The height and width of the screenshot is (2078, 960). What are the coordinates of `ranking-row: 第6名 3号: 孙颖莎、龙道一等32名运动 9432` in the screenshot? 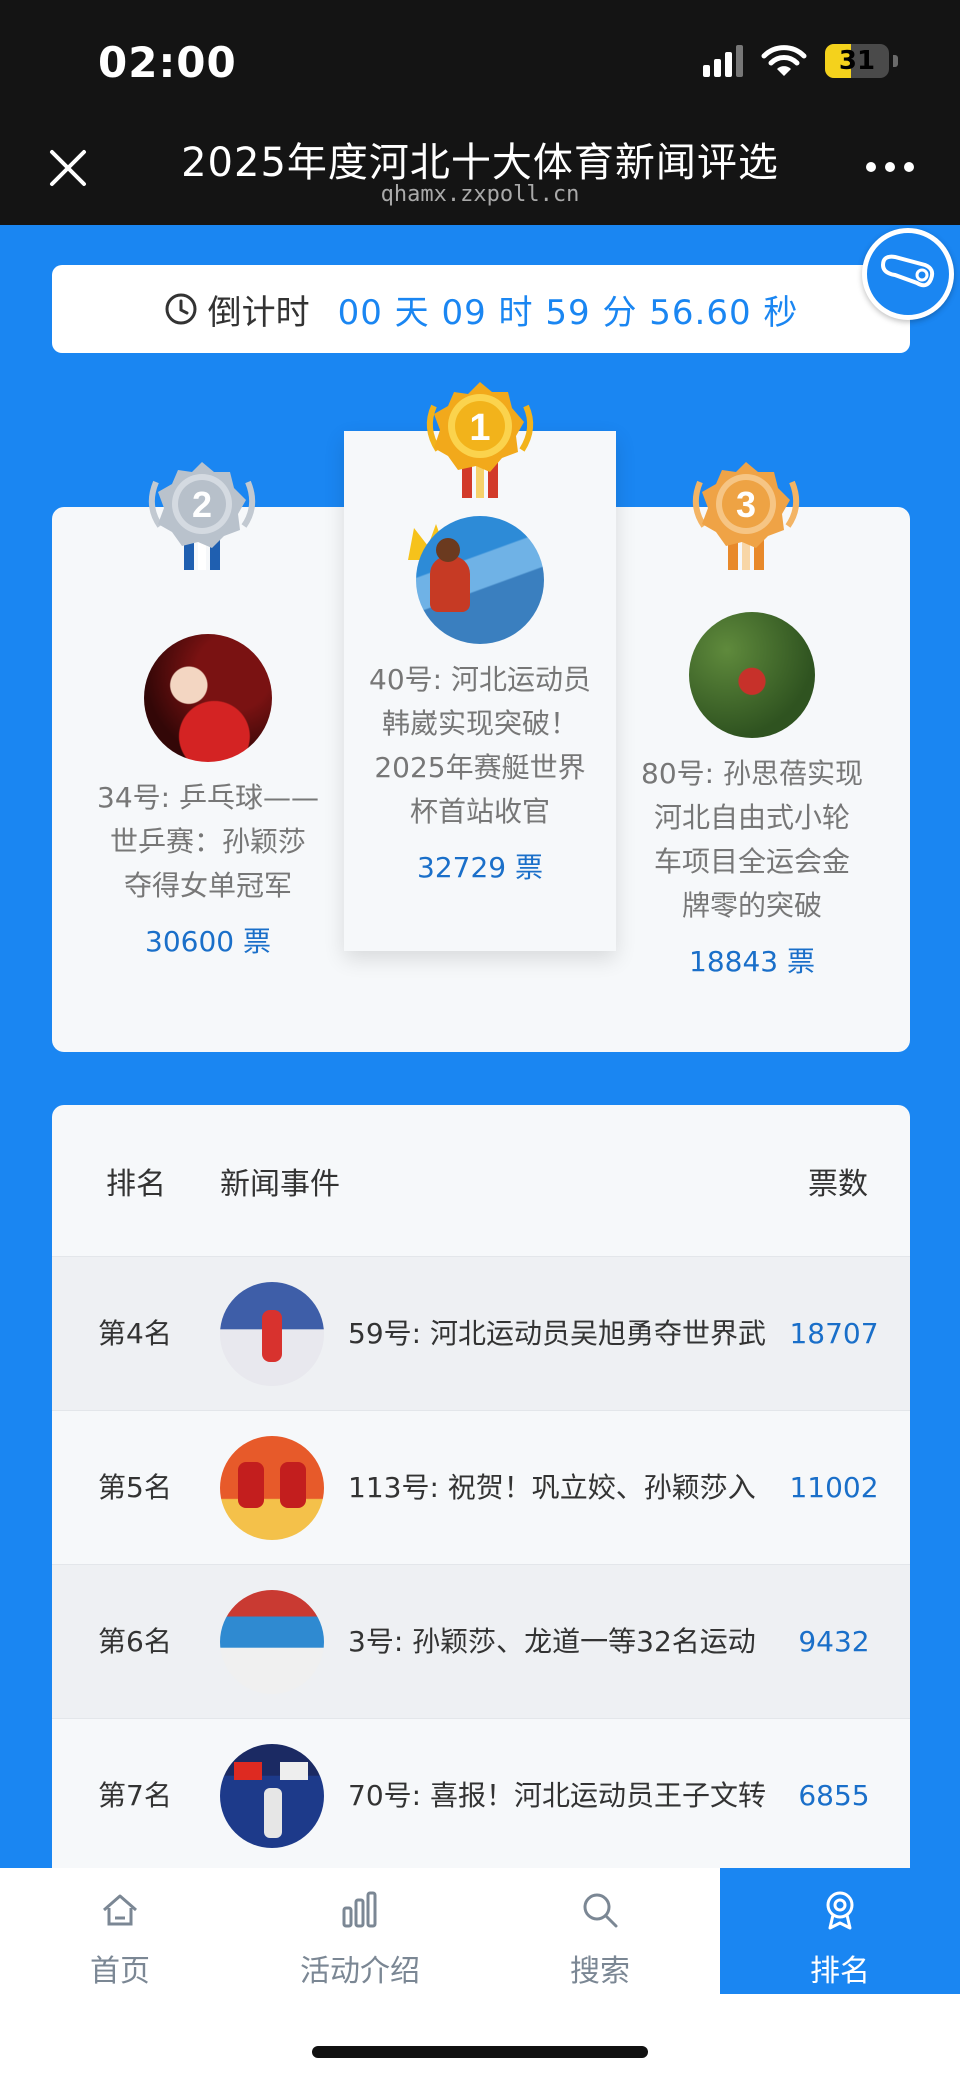 It's located at (481, 1642).